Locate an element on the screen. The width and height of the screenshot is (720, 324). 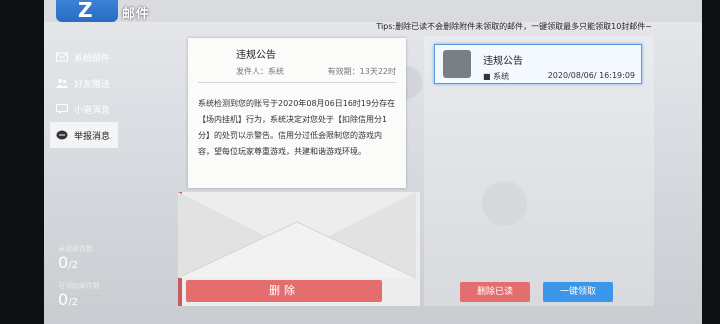
delete-read-button: 删除已读 is located at coordinates (495, 292).